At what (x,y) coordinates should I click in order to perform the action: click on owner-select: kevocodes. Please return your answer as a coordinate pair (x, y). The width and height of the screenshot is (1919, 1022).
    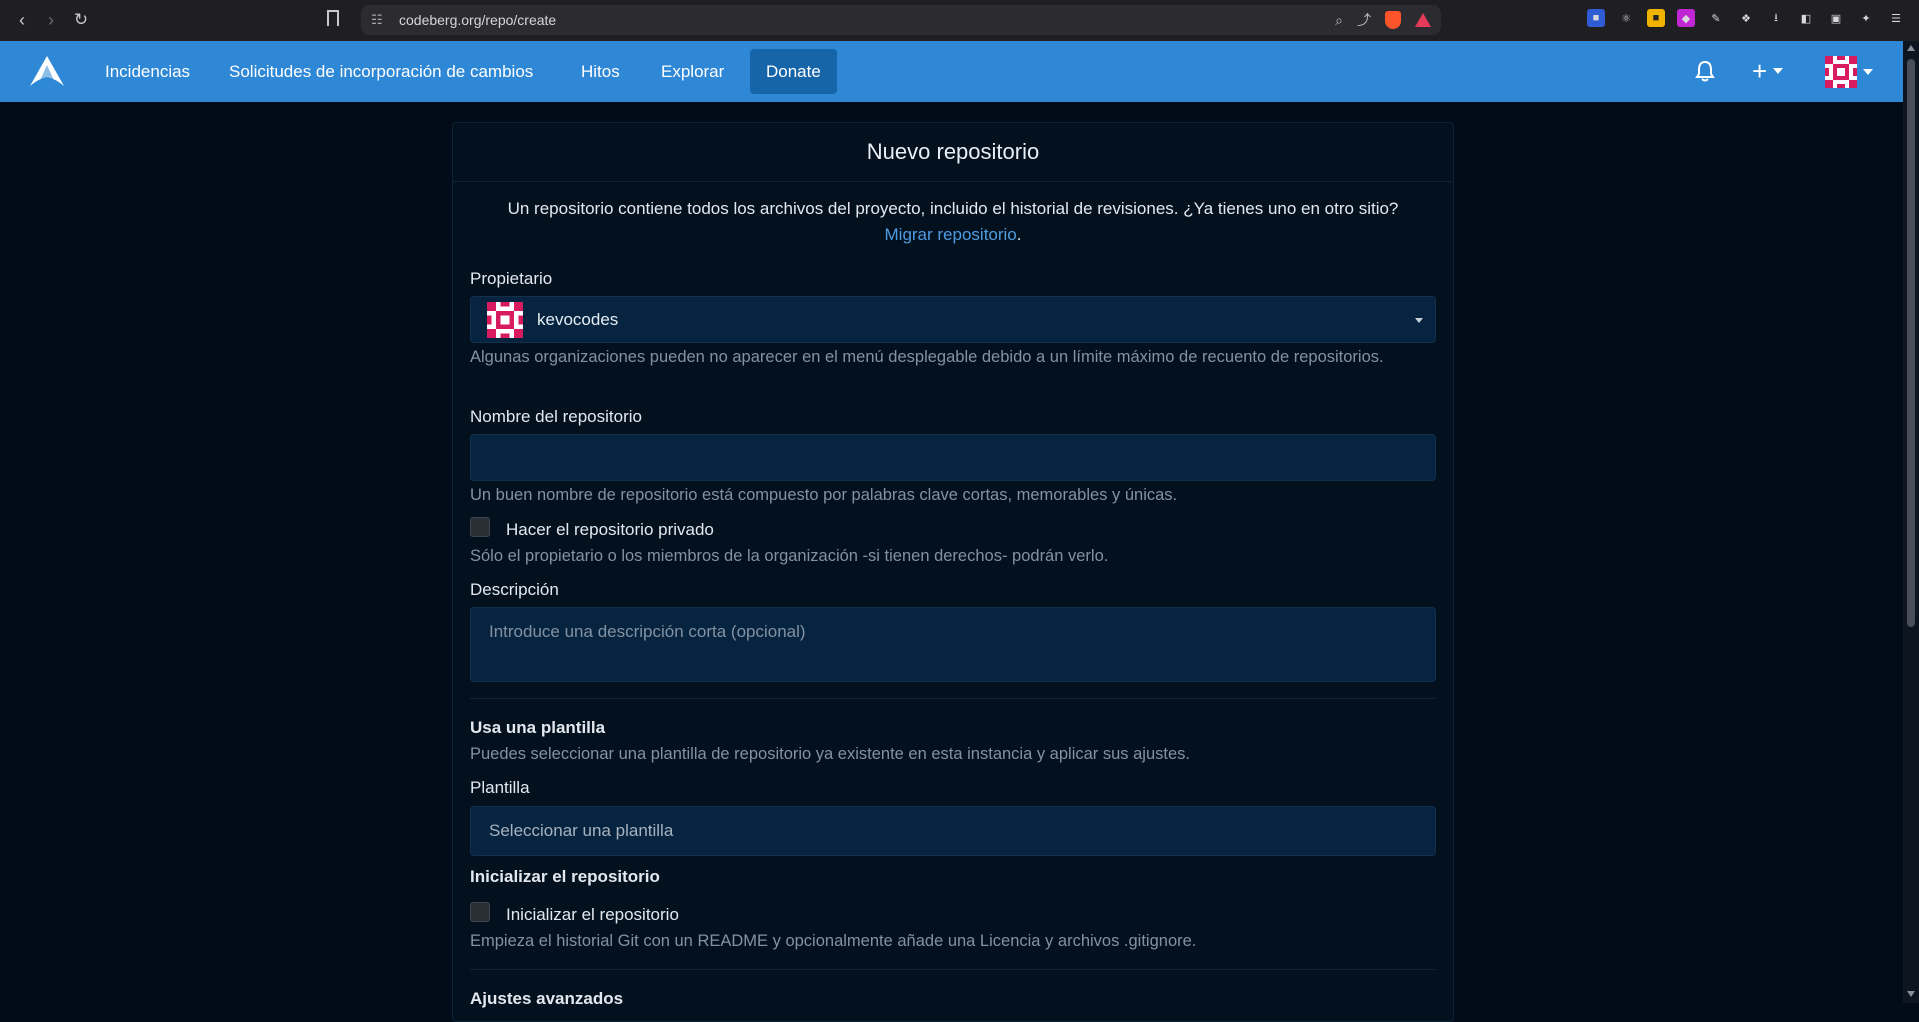
    Looking at the image, I should click on (953, 319).